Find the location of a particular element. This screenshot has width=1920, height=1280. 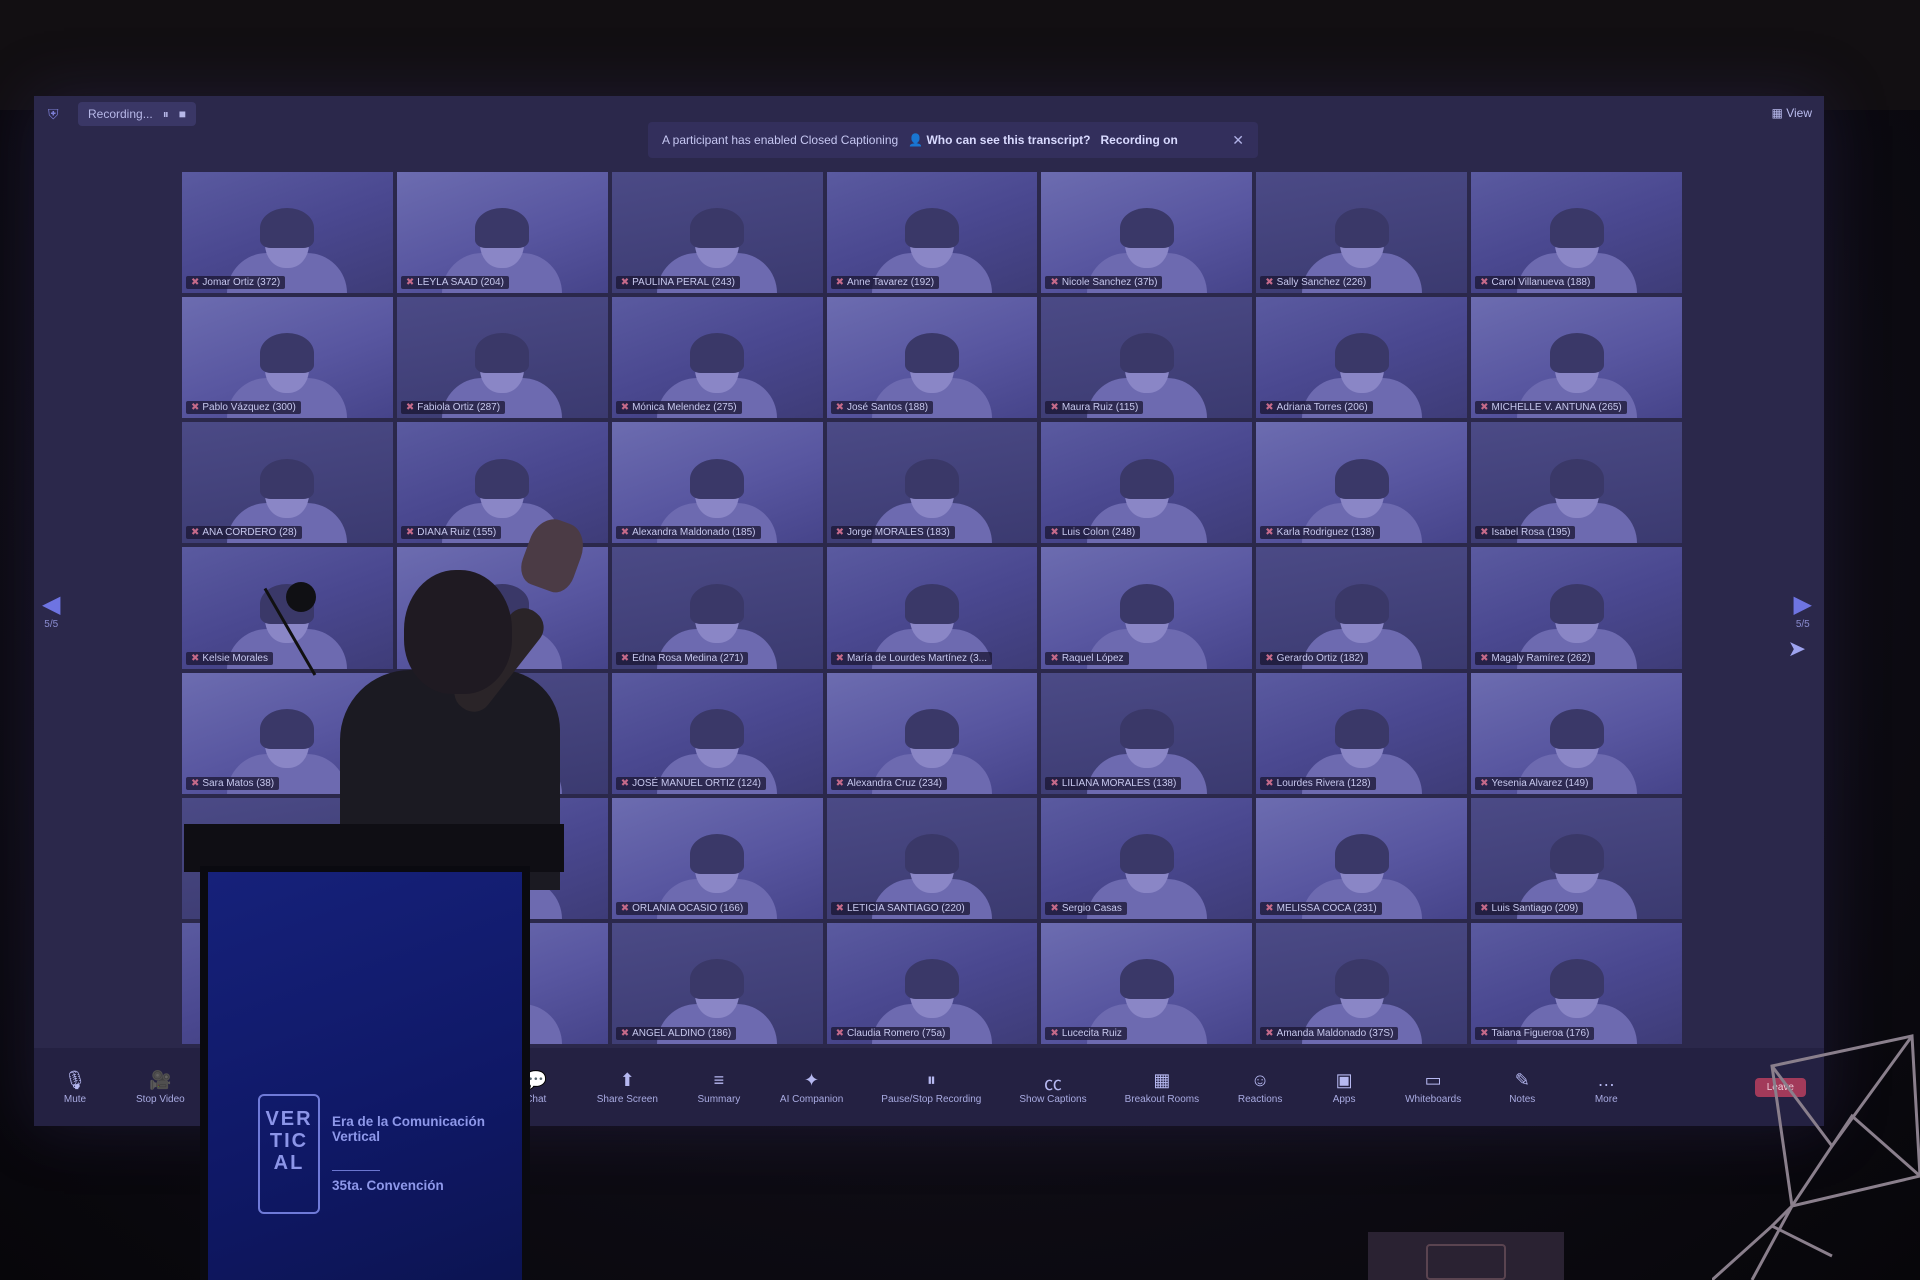

participant-name-text: DIANA Ruiz (155) is located at coordinates (457, 533).